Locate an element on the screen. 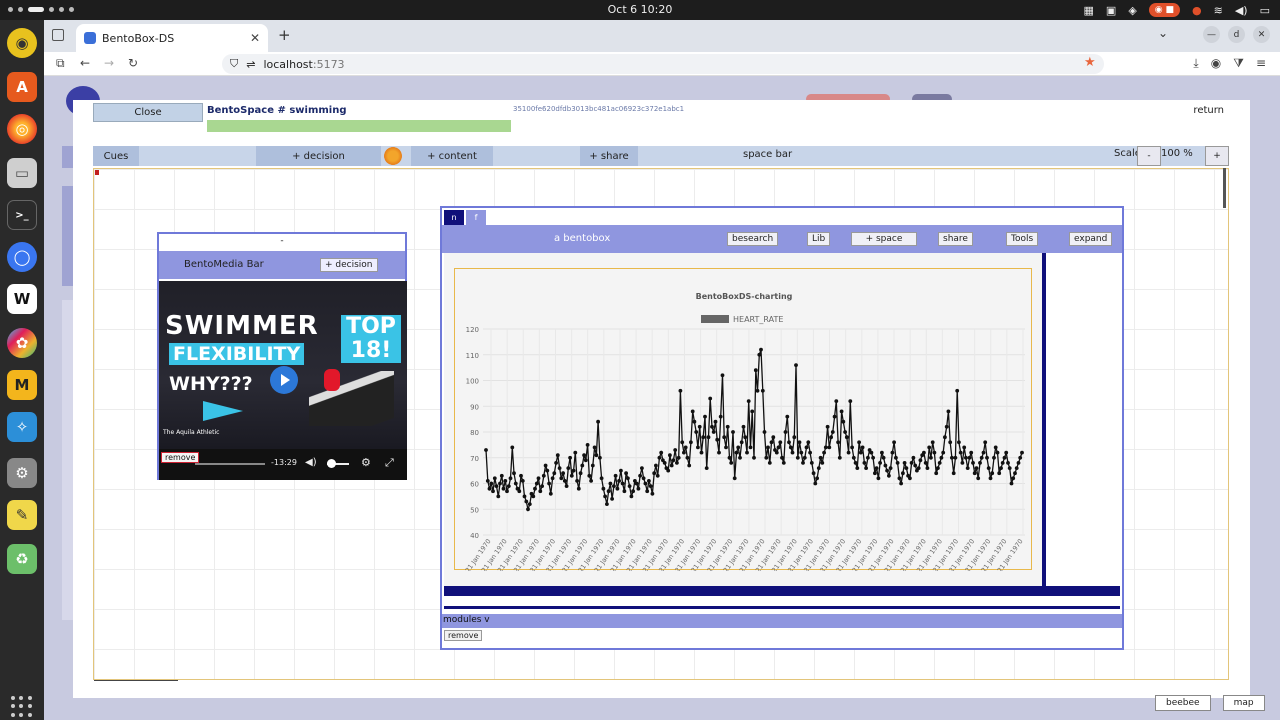 This screenshot has height=720, width=1280. lib-button: Lib is located at coordinates (819, 239).